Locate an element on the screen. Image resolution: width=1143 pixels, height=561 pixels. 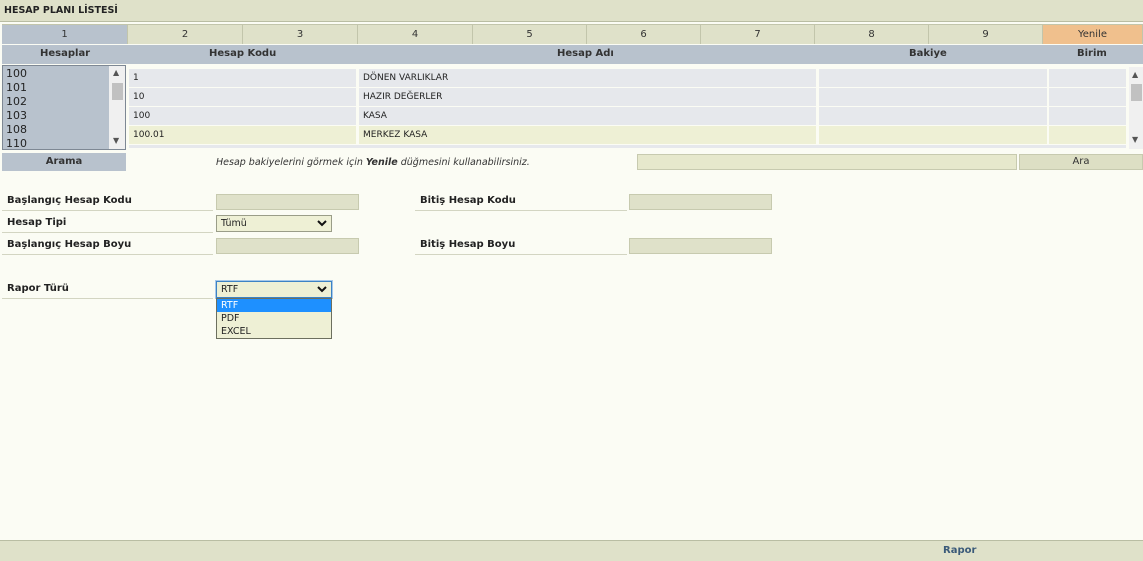
grid-scrollbar: ▲ ▼ is located at coordinates (1136, 108).